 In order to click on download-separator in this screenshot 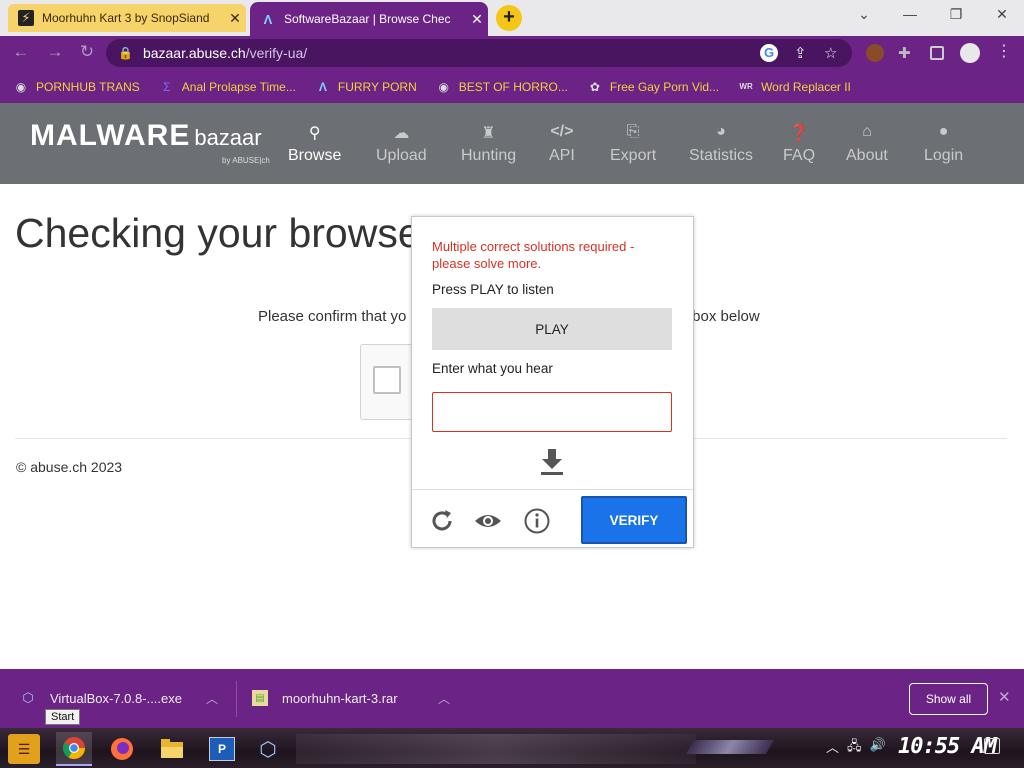, I will do `click(236, 699)`.